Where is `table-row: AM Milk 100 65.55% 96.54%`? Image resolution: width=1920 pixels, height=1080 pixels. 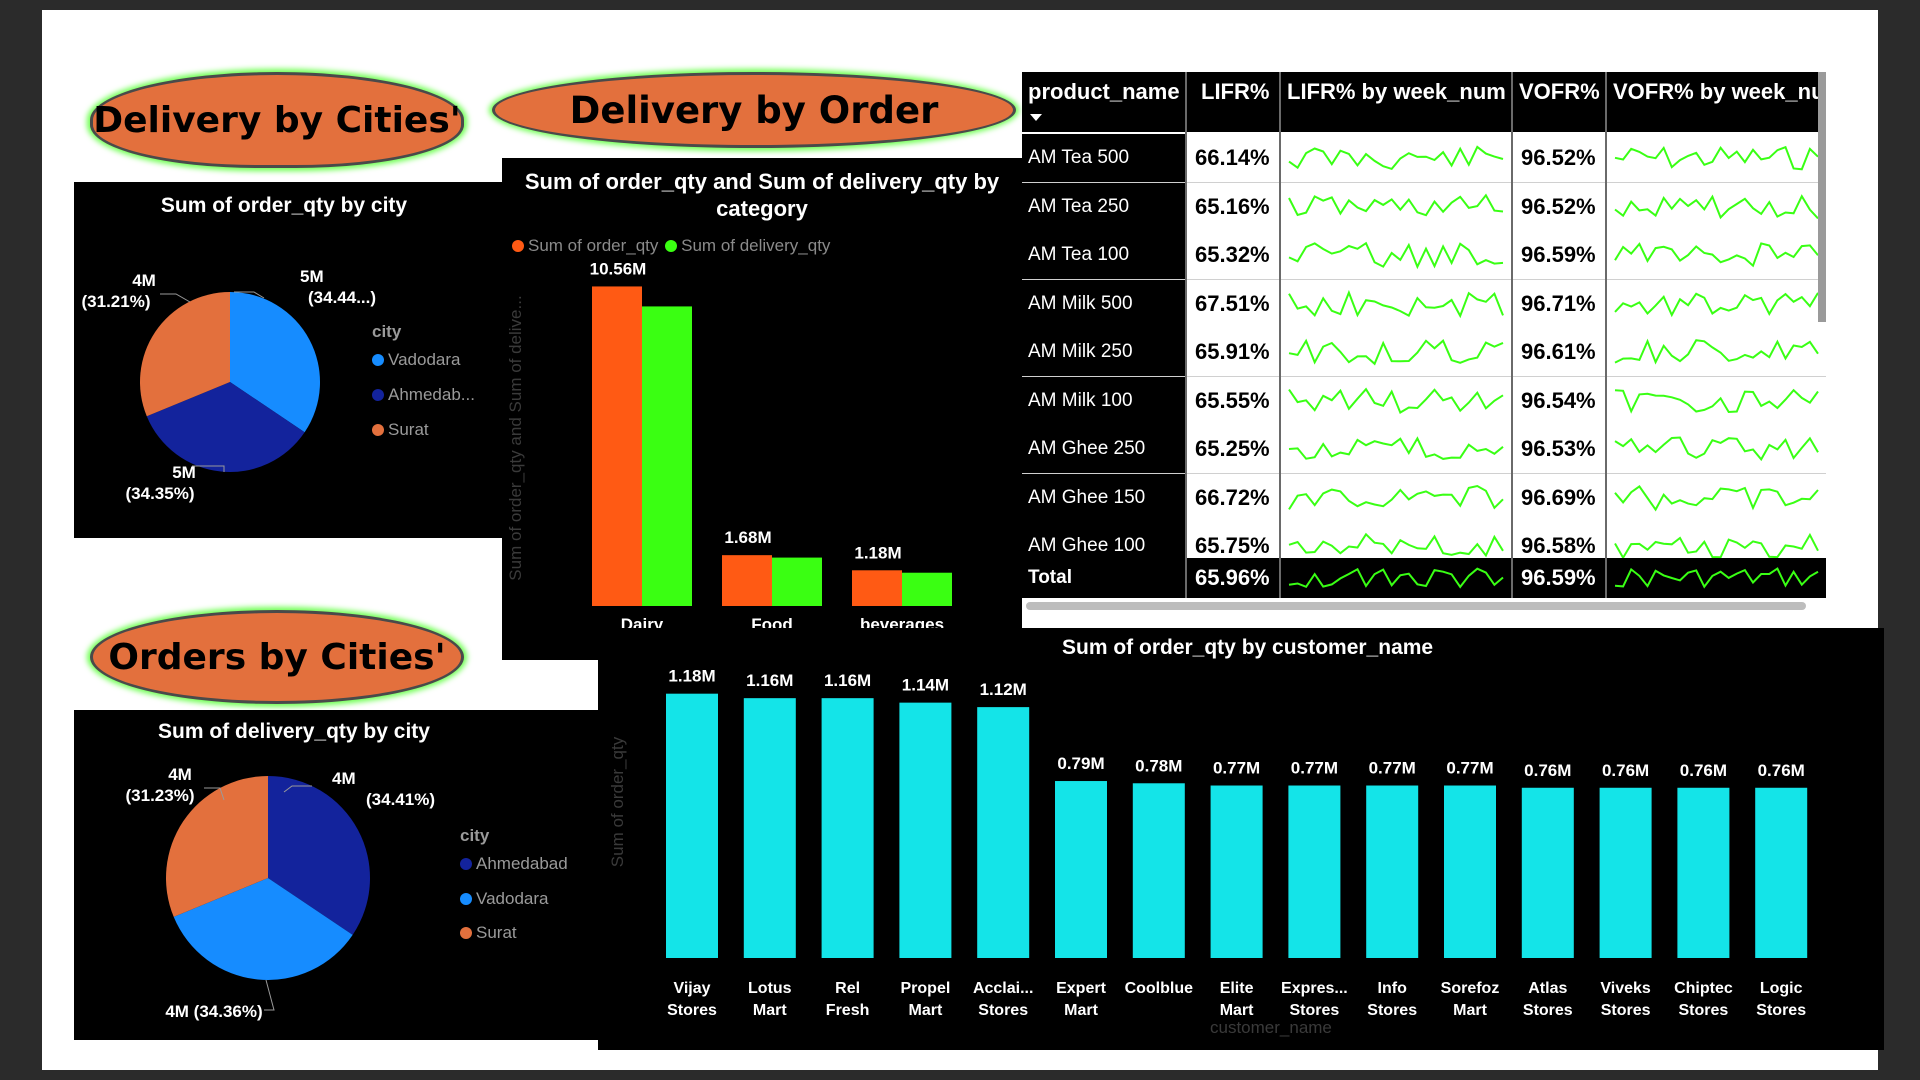
table-row: AM Milk 100 65.55% 96.54% is located at coordinates (1424, 401).